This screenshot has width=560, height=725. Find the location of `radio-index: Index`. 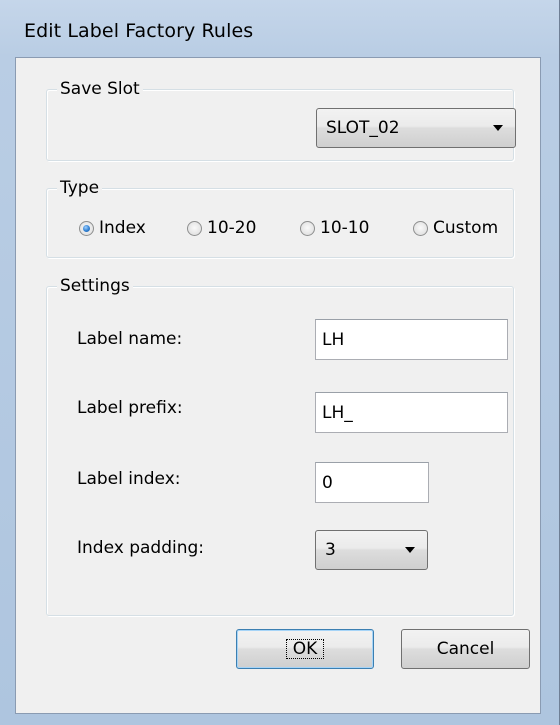

radio-index: Index is located at coordinates (112, 228).